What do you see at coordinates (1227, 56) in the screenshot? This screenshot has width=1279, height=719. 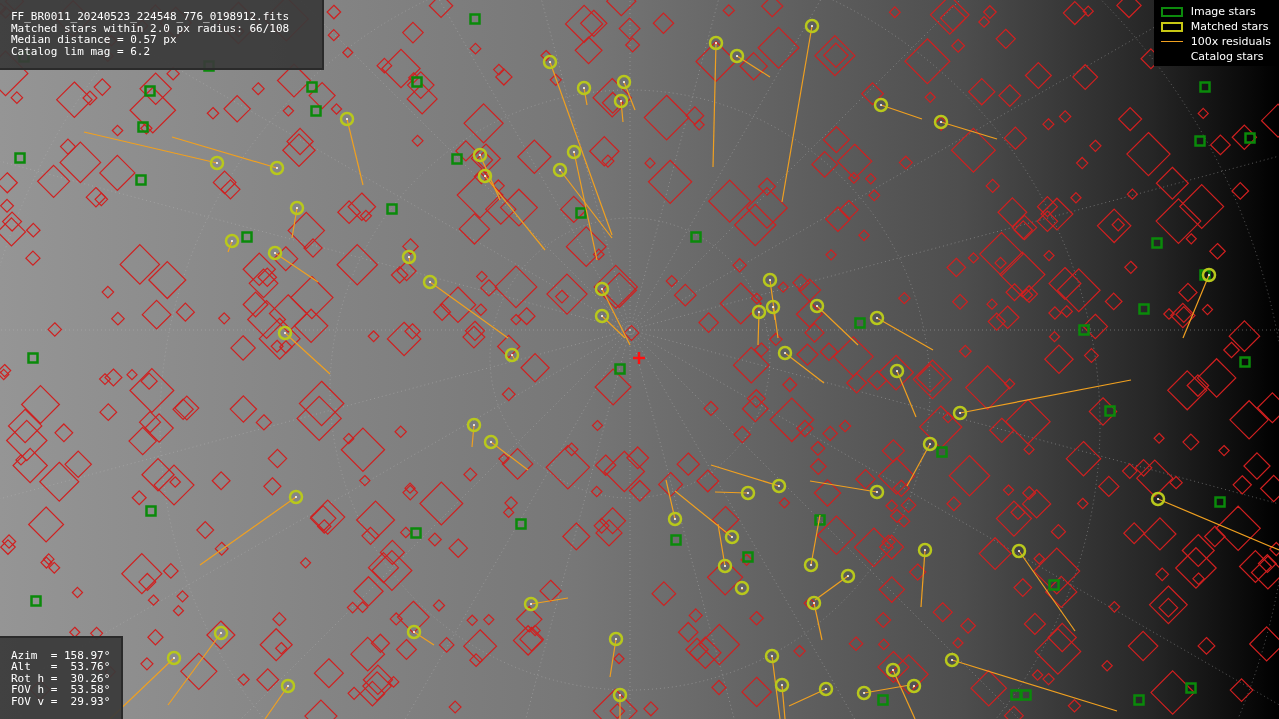 I see `legend-label: Catalog stars` at bounding box center [1227, 56].